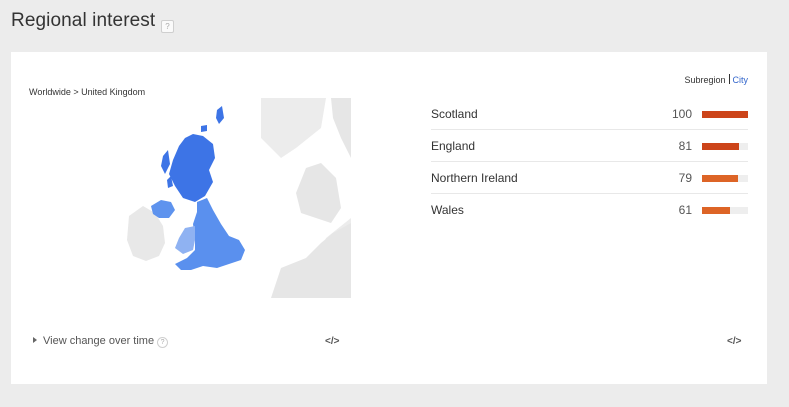 This screenshot has width=789, height=407. Describe the element at coordinates (447, 210) in the screenshot. I see `region-name: Wales` at that location.